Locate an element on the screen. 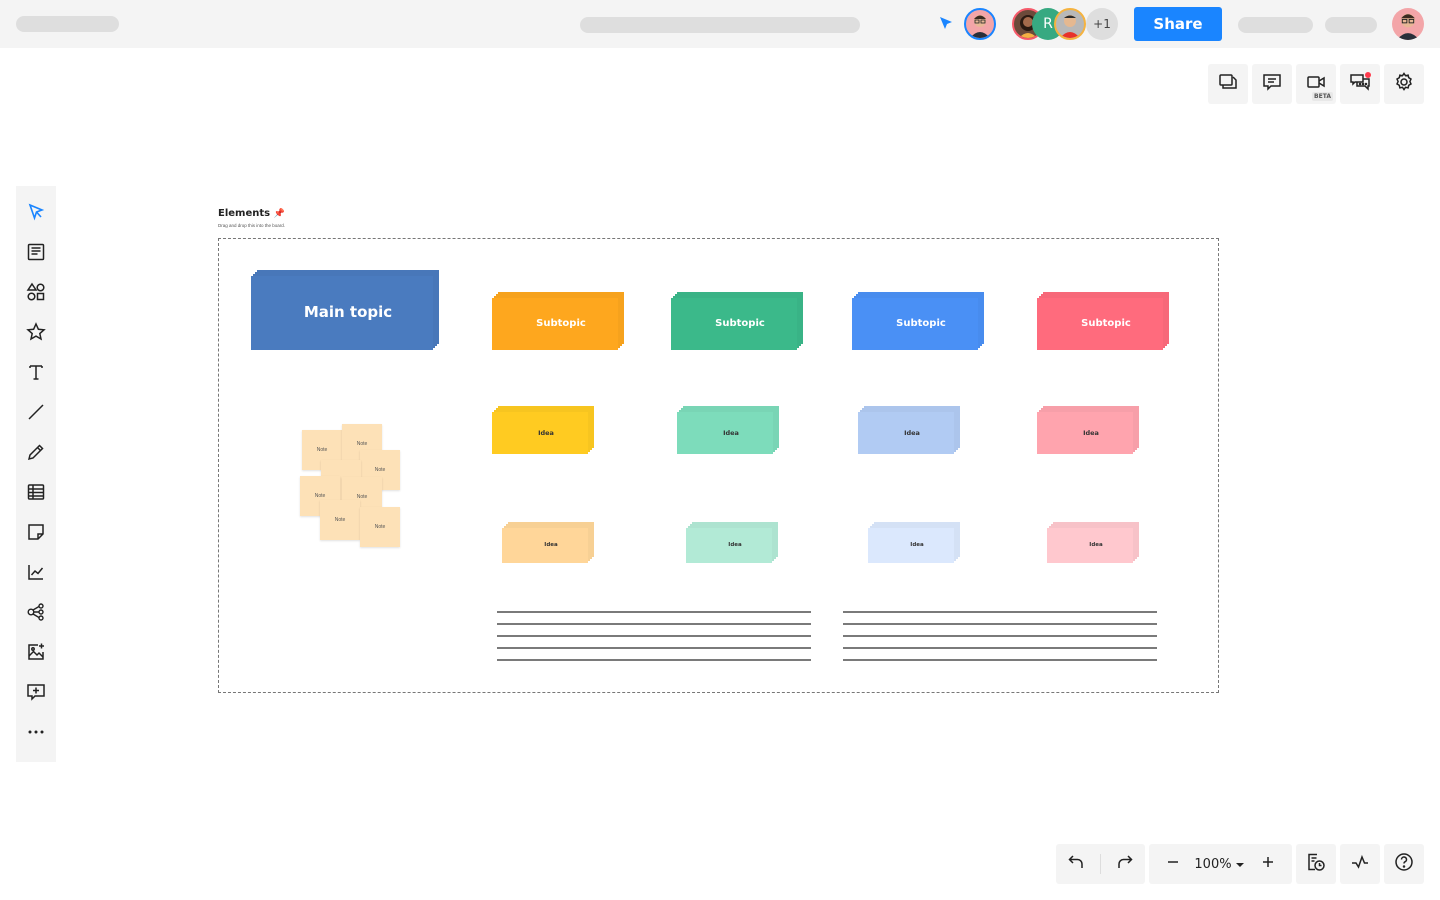 The image size is (1440, 900). icons-tool is located at coordinates (36, 334).